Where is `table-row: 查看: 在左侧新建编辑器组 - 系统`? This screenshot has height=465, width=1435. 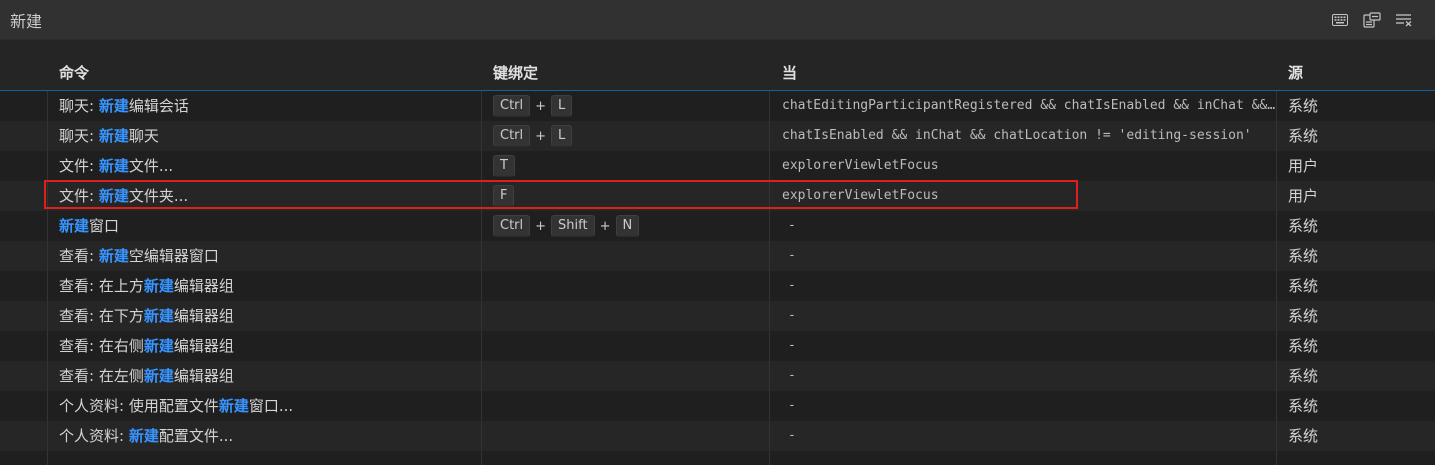
table-row: 查看: 在左侧新建编辑器组 - 系统 is located at coordinates (717, 376).